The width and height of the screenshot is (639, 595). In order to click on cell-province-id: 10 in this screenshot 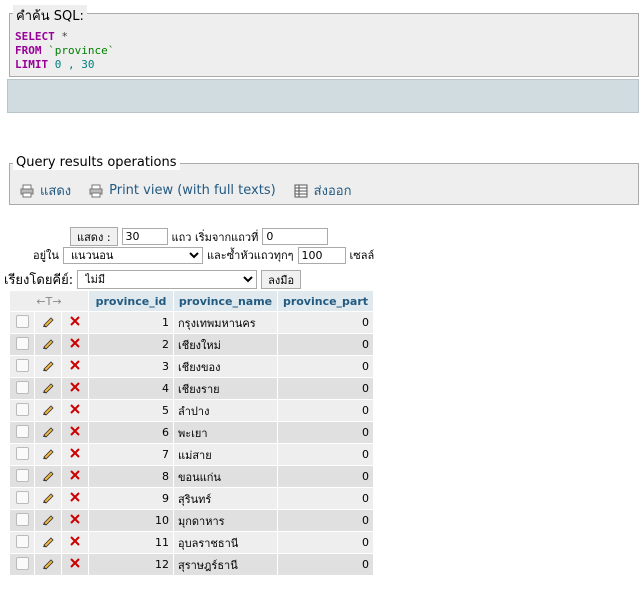, I will do `click(131, 520)`.